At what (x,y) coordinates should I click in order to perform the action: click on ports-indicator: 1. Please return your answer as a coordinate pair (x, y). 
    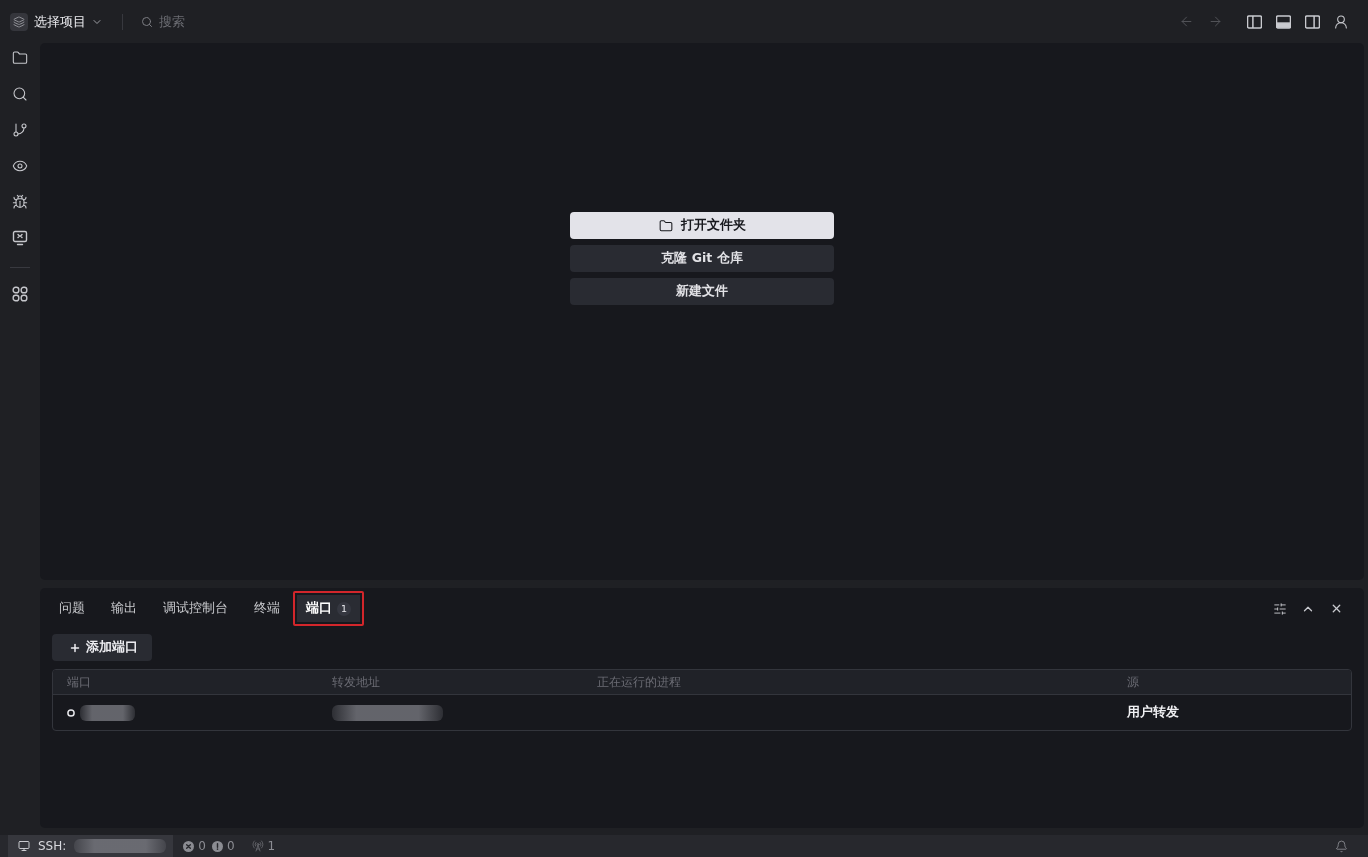
    Looking at the image, I should click on (263, 846).